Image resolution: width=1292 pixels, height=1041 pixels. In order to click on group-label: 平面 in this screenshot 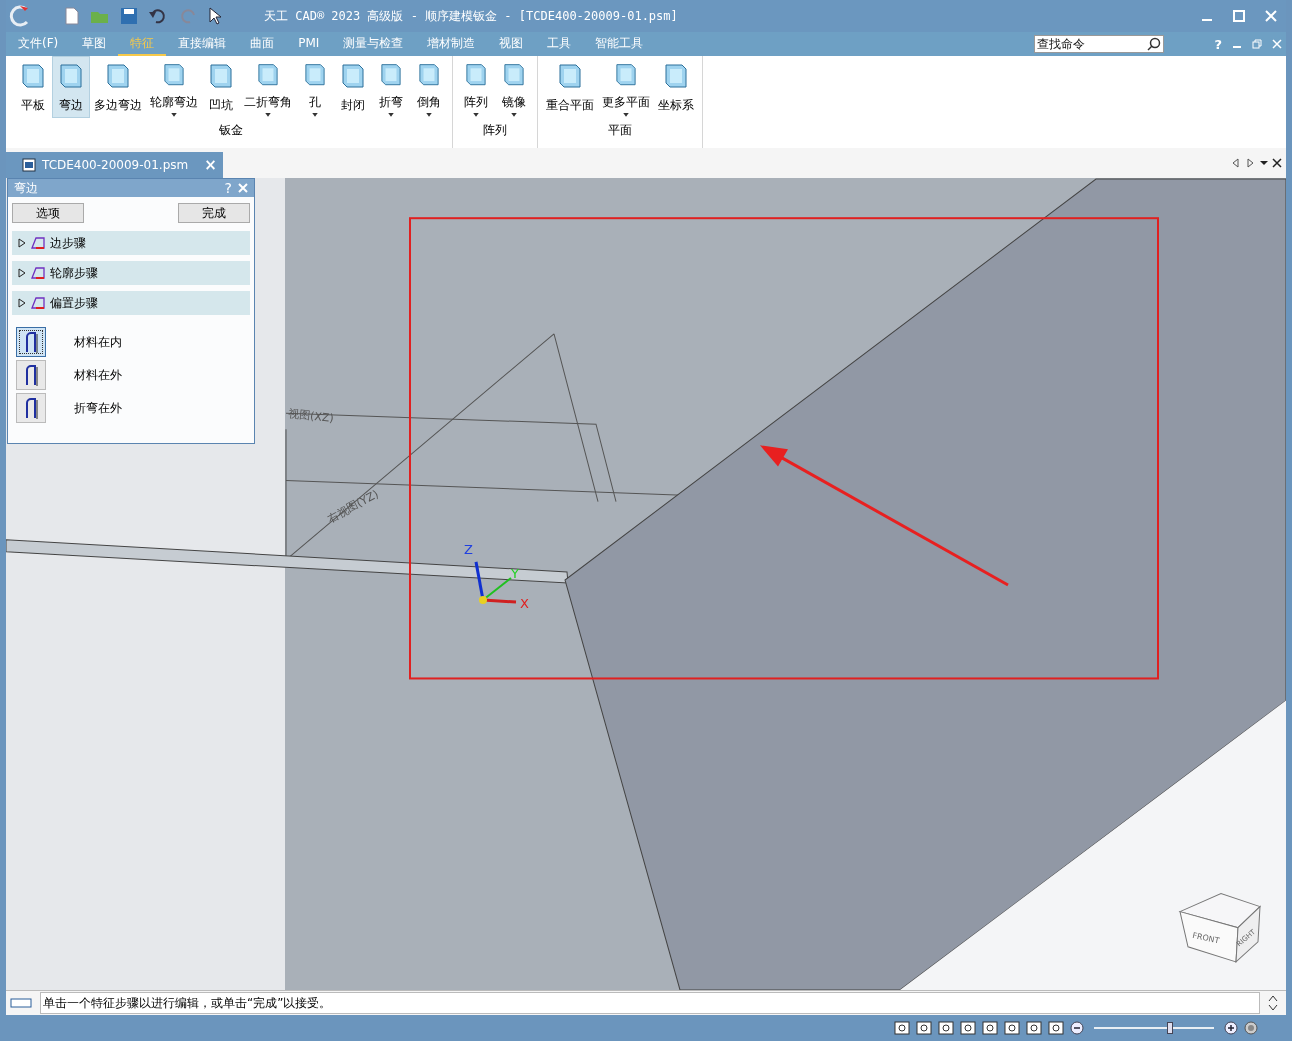, I will do `click(620, 130)`.